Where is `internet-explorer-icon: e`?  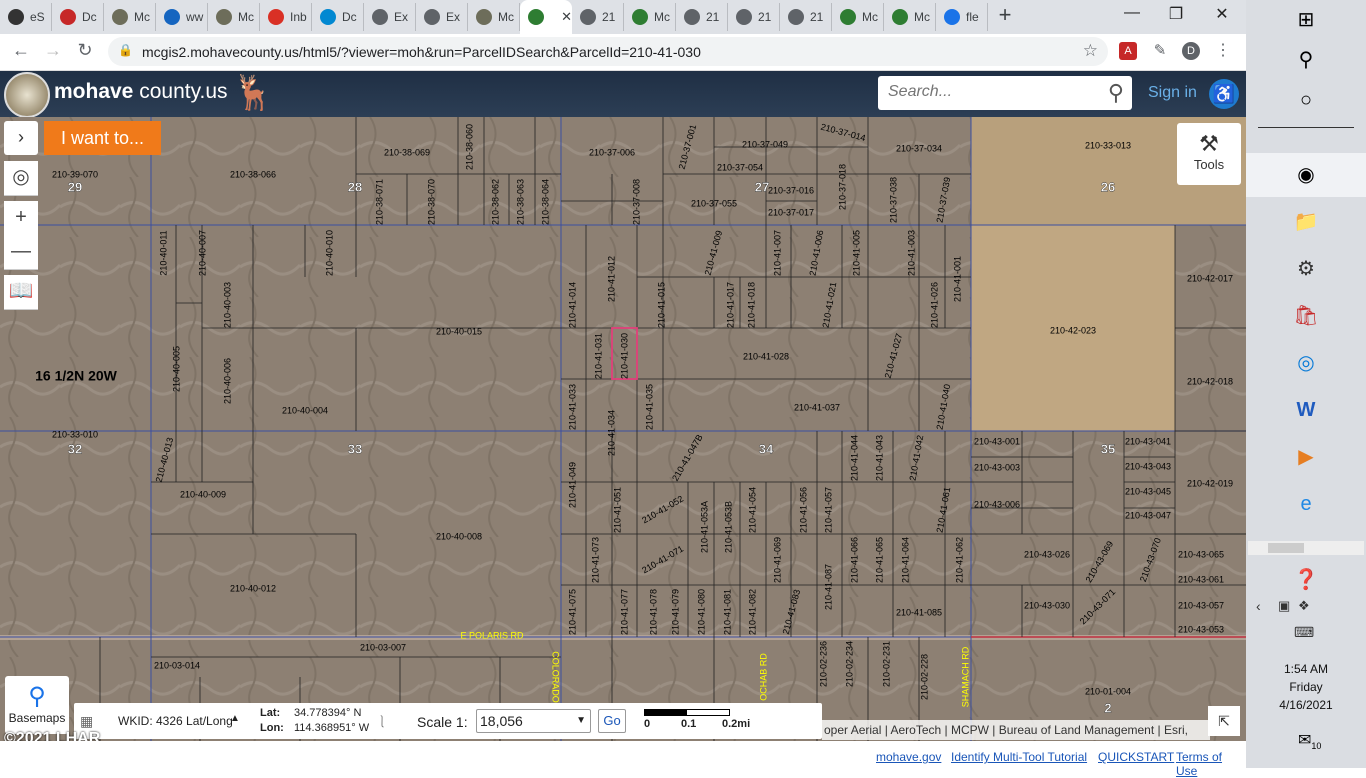
internet-explorer-icon: e is located at coordinates (1306, 504).